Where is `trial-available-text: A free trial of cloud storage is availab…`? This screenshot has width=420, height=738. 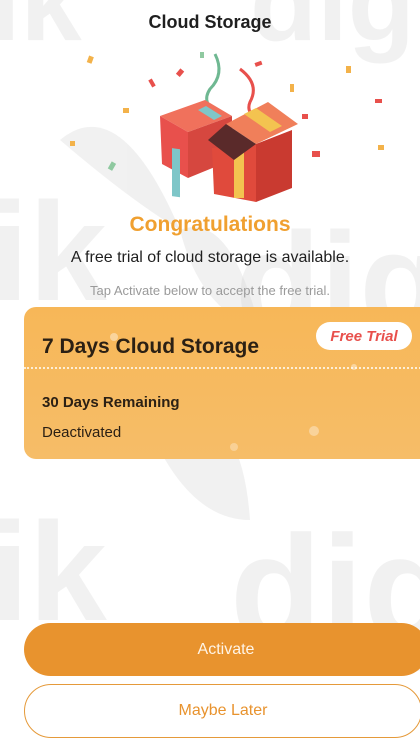 trial-available-text: A free trial of cloud storage is availab… is located at coordinates (210, 257).